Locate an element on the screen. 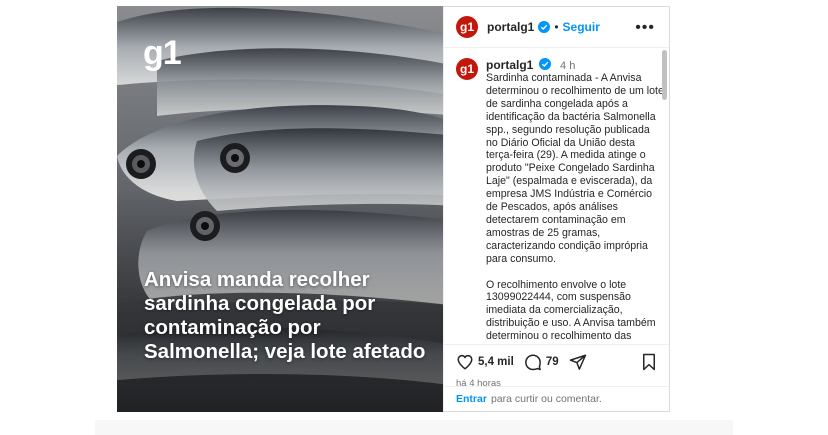  caption-verified-badge-icon is located at coordinates (544, 64).